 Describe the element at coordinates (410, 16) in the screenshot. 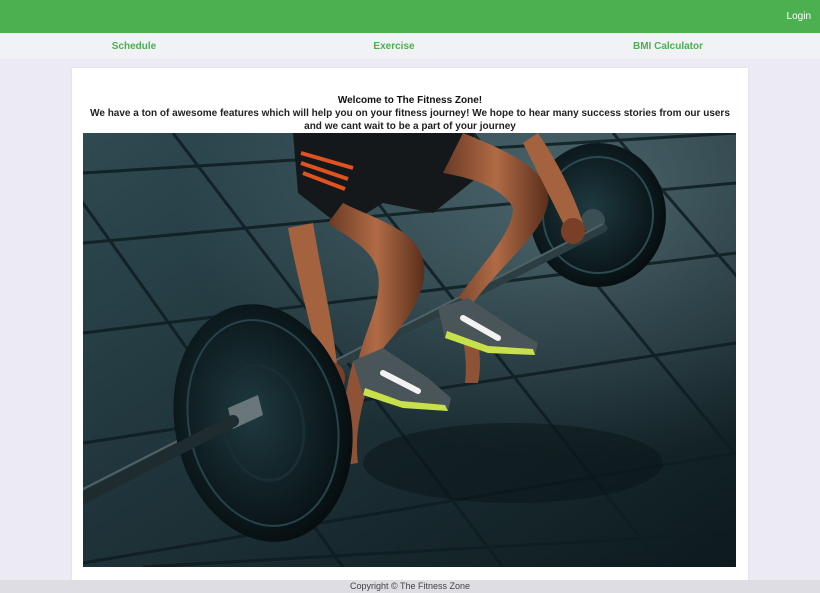

I see `top-bar: Login` at that location.